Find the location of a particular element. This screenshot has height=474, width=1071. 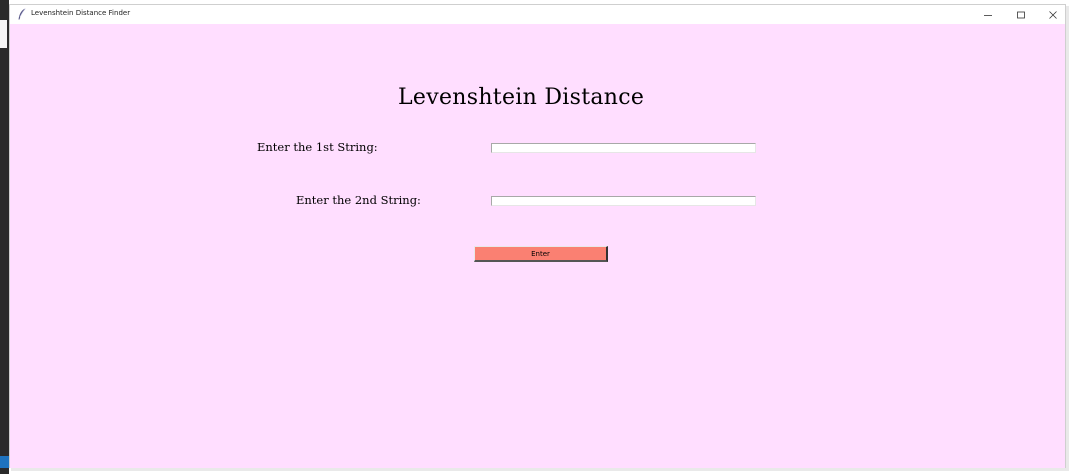

string2-label: Enter the 2nd String: is located at coordinates (358, 200).